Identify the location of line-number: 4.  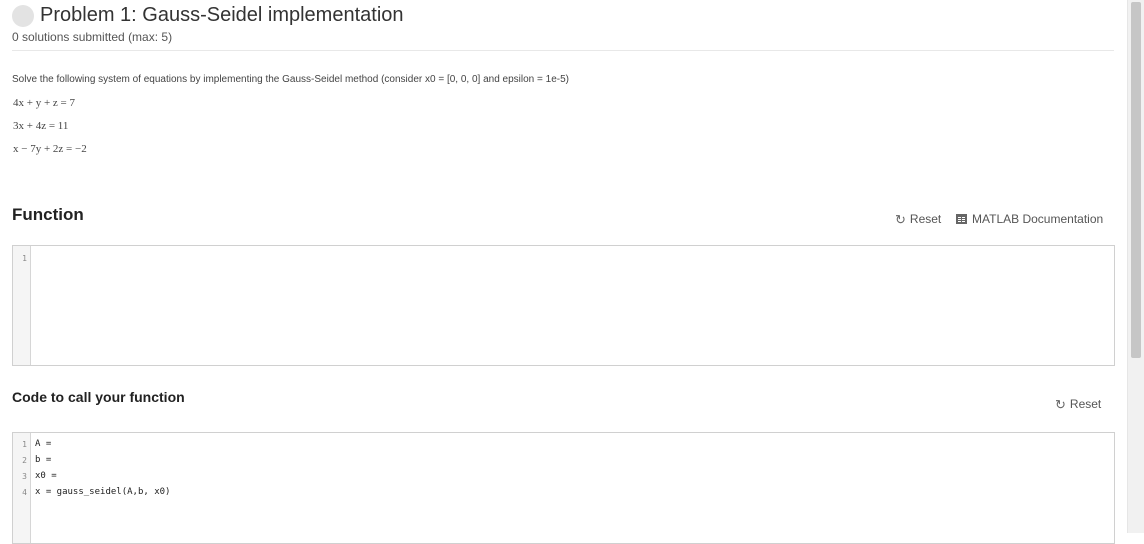
(24, 492).